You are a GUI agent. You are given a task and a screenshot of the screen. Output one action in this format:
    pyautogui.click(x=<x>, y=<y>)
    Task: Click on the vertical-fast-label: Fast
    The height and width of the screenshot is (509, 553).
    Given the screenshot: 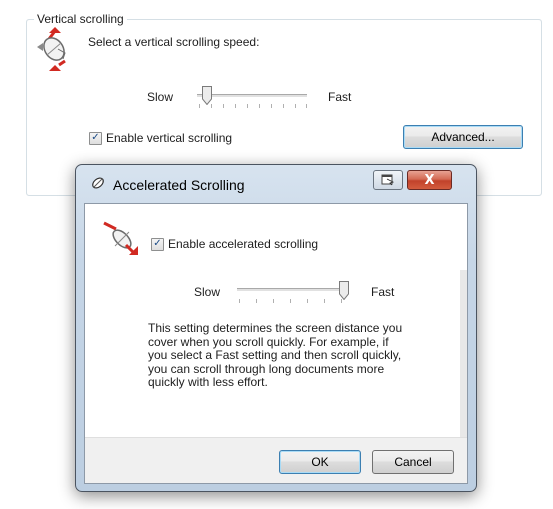 What is the action you would take?
    pyautogui.click(x=340, y=97)
    